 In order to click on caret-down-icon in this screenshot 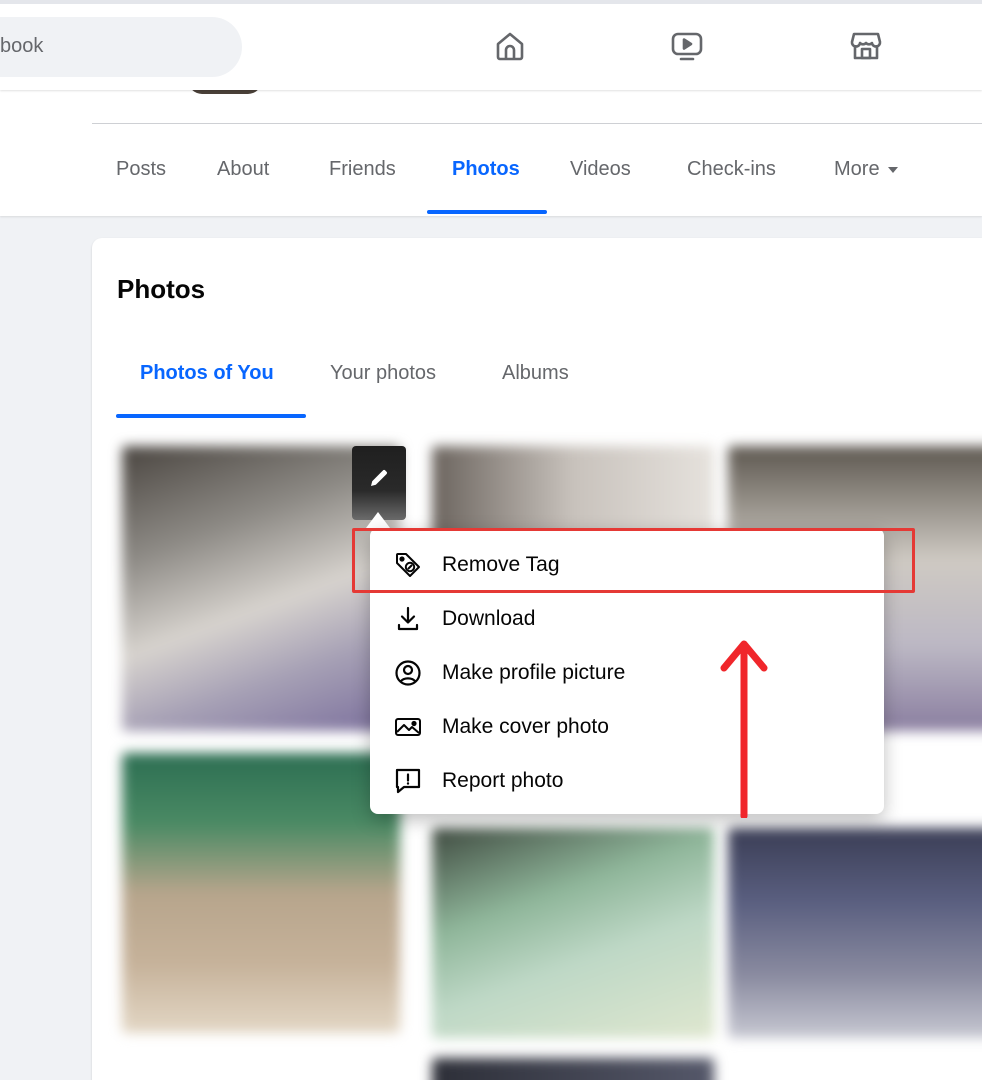, I will do `click(892, 169)`.